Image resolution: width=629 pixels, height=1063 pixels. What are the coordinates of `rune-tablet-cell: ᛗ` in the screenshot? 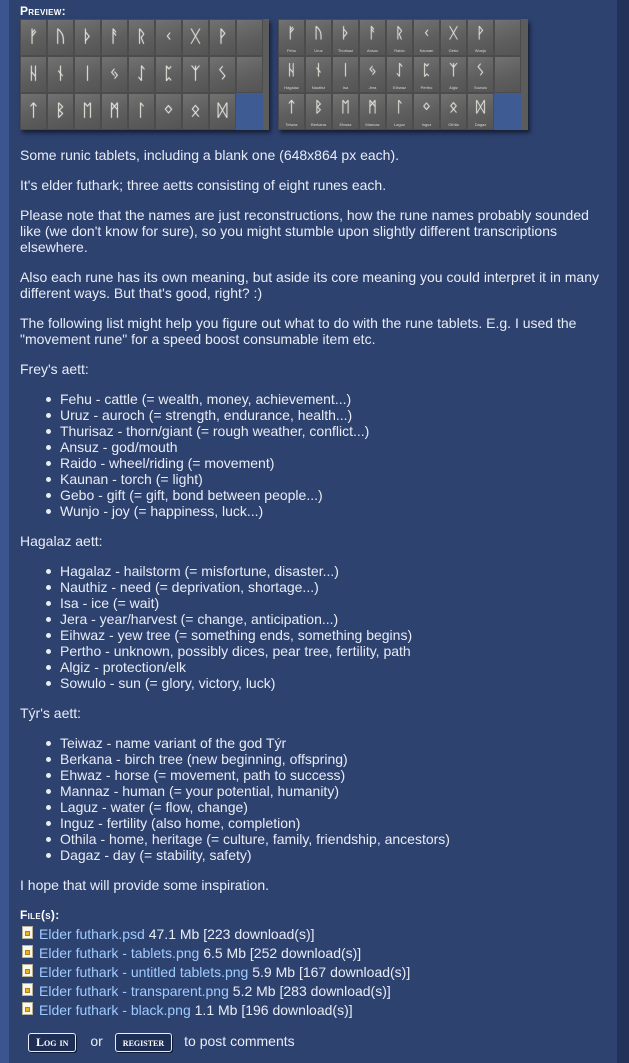 It's located at (114, 111).